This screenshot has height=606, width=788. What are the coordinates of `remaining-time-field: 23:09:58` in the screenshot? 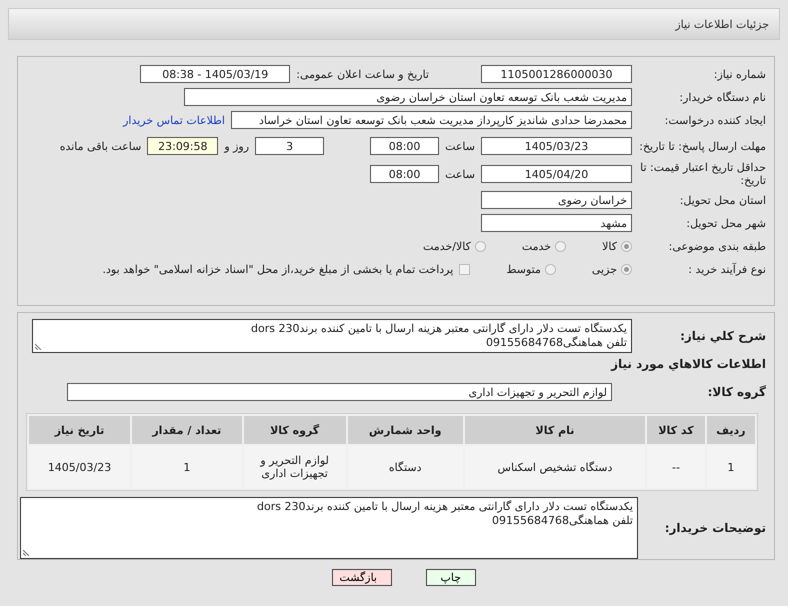 It's located at (182, 146).